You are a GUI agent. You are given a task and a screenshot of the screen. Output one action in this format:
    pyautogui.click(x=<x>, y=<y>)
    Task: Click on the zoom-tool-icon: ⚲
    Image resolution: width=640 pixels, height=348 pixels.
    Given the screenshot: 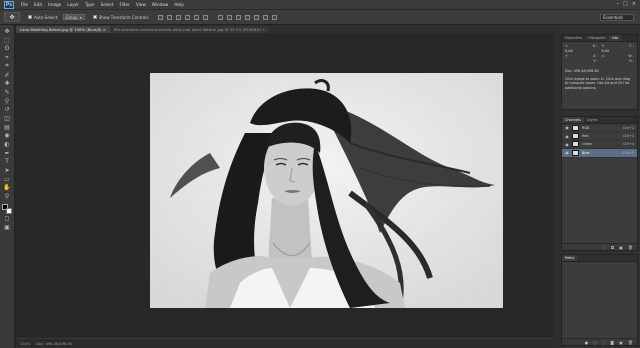 What is the action you would take?
    pyautogui.click(x=7, y=196)
    